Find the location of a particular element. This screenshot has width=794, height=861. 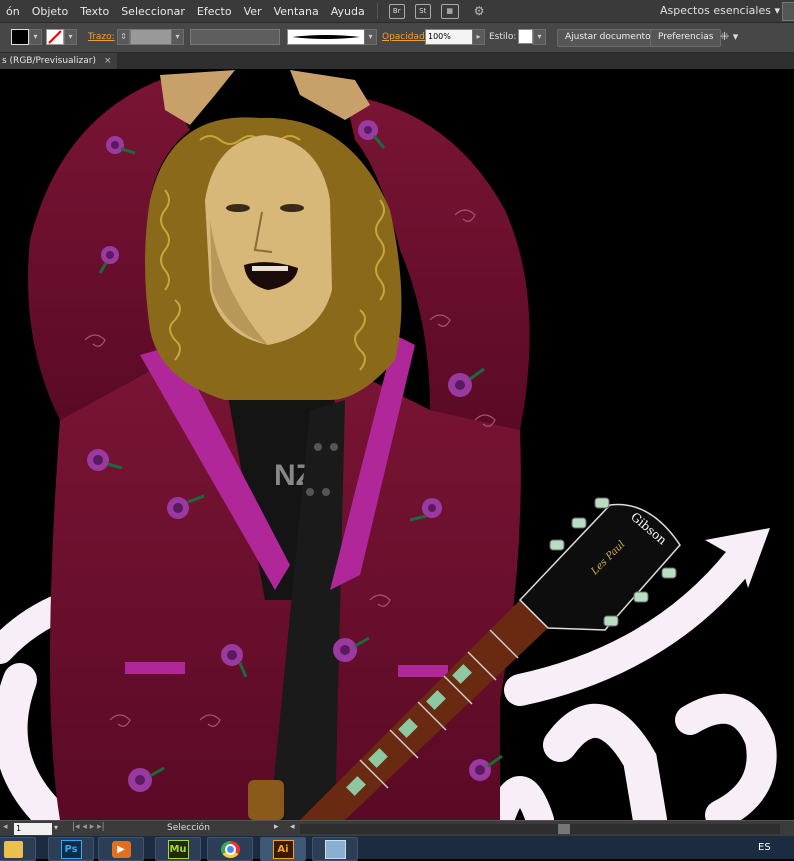

taskbar-photoshop: Ps is located at coordinates (71, 849).